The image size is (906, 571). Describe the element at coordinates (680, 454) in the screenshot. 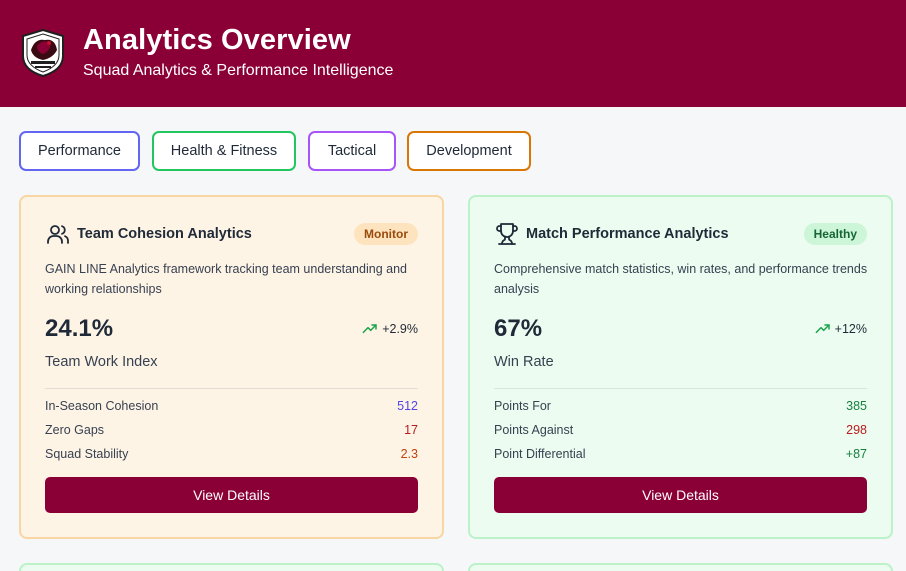

I see `stat-row: Point Differential +87` at that location.